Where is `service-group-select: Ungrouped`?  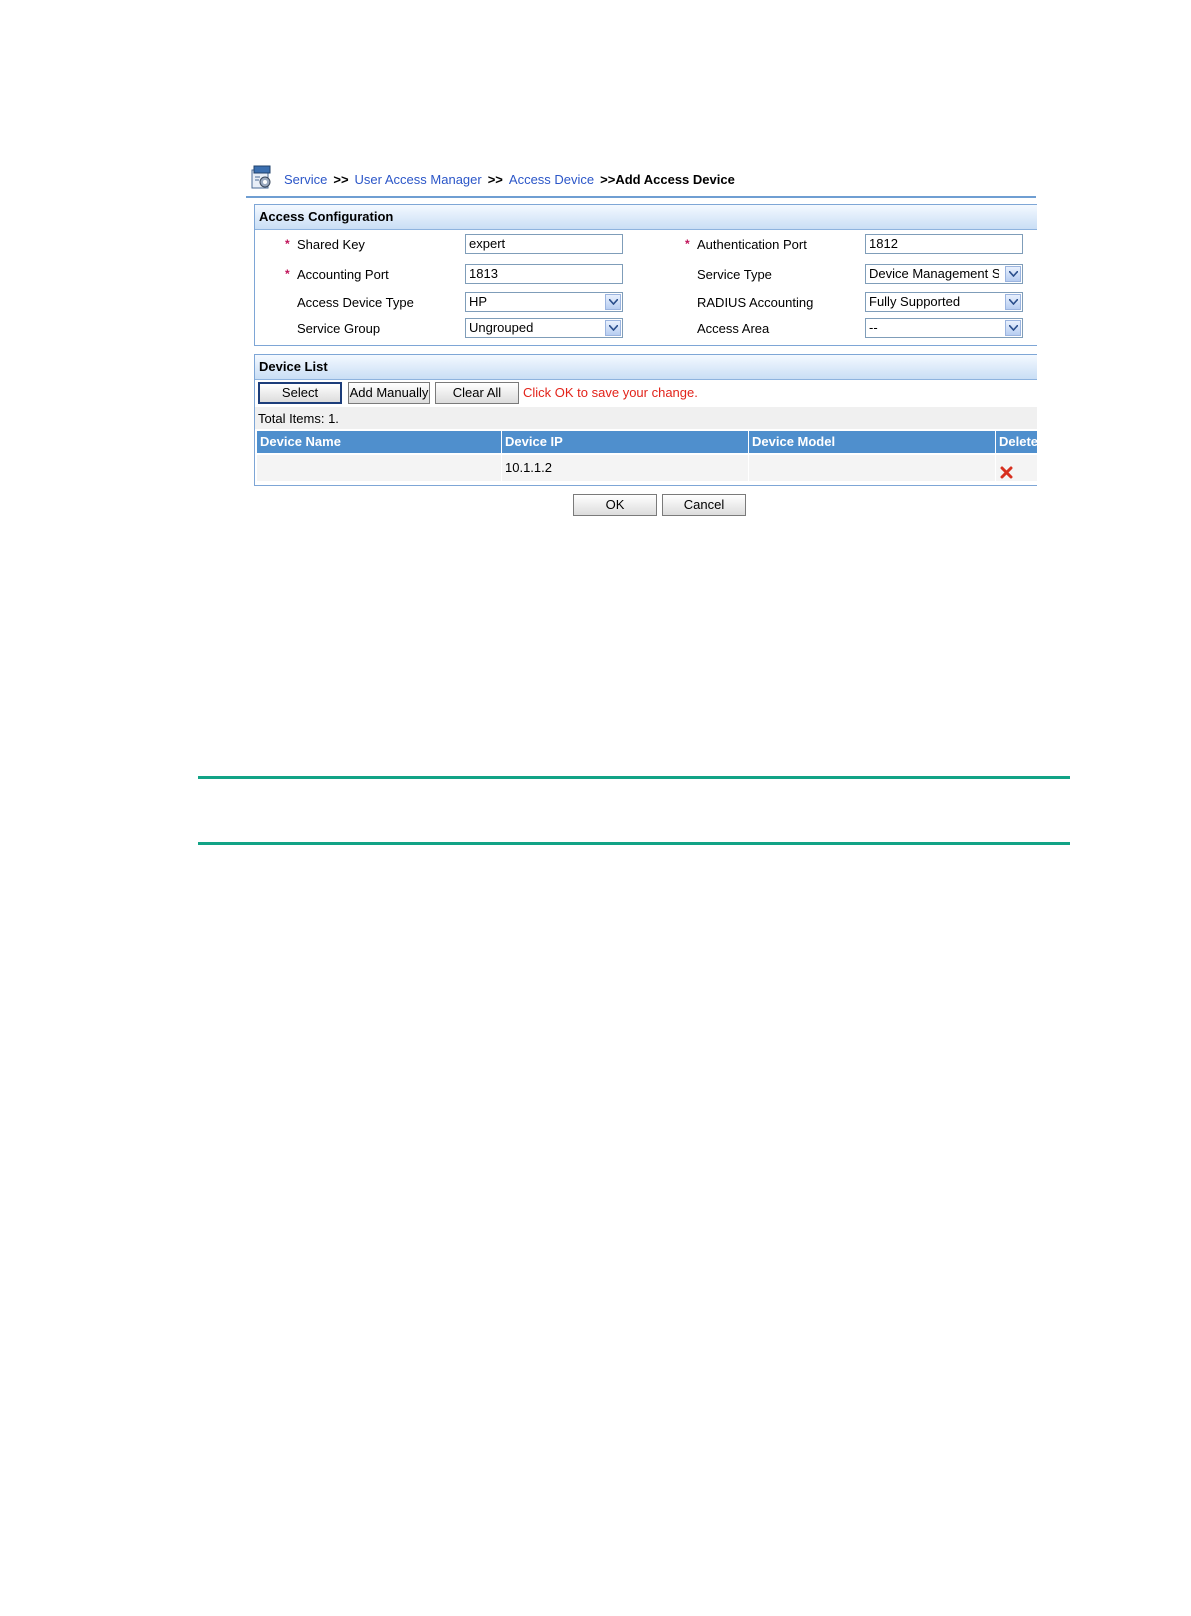 service-group-select: Ungrouped is located at coordinates (544, 328).